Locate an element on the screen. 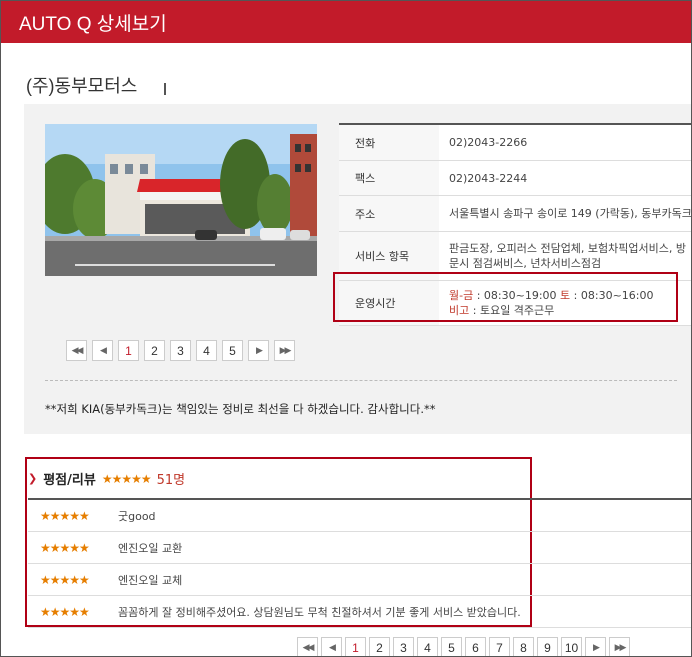  info-row-fax: 팩스 02)2043-2244 is located at coordinates (515, 178).